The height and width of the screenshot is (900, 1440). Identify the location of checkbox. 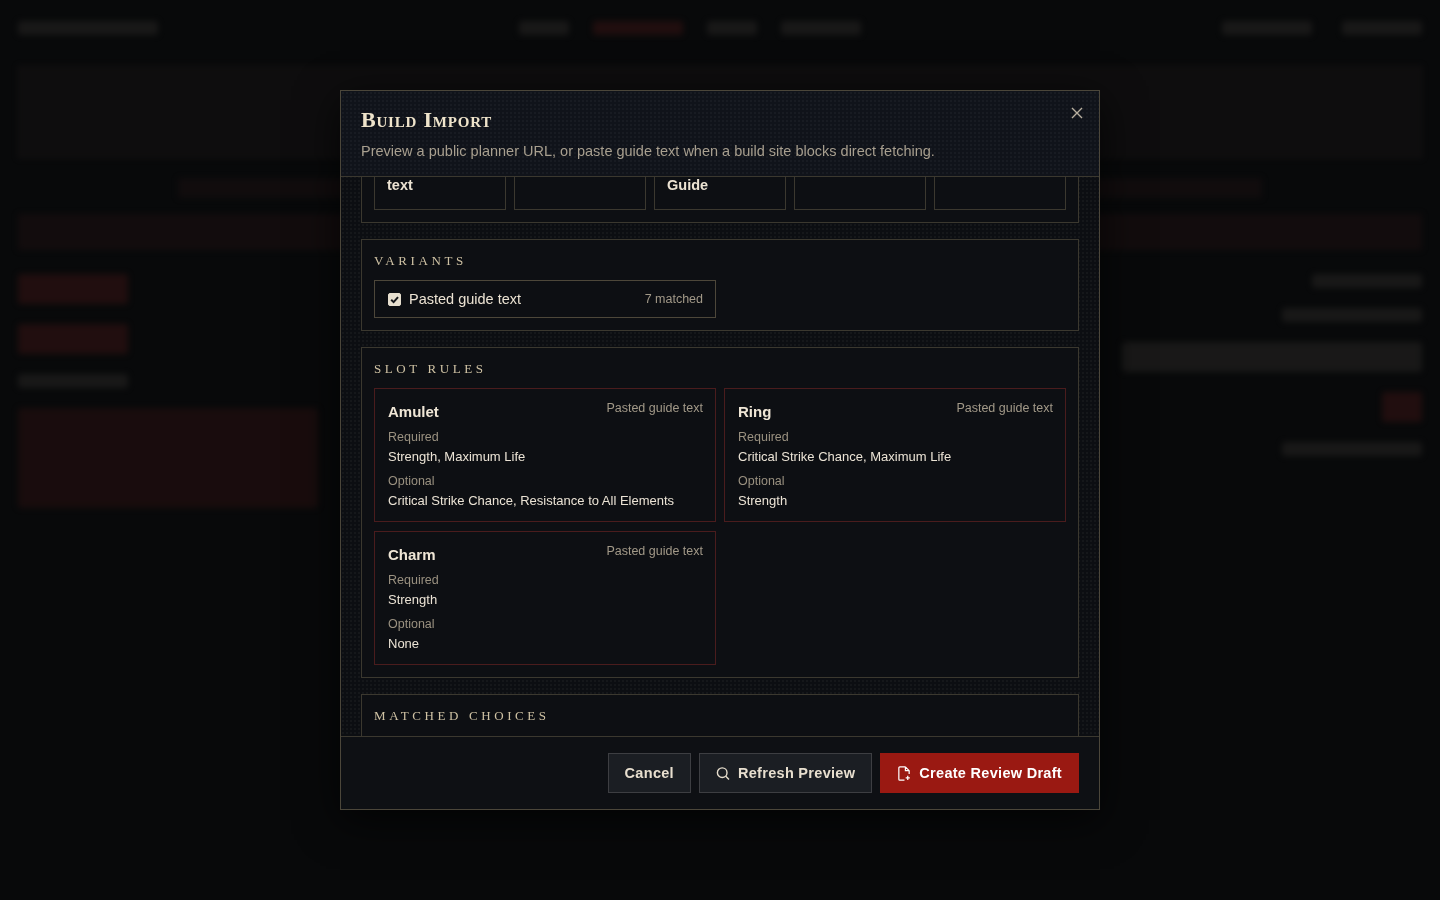
(394, 299).